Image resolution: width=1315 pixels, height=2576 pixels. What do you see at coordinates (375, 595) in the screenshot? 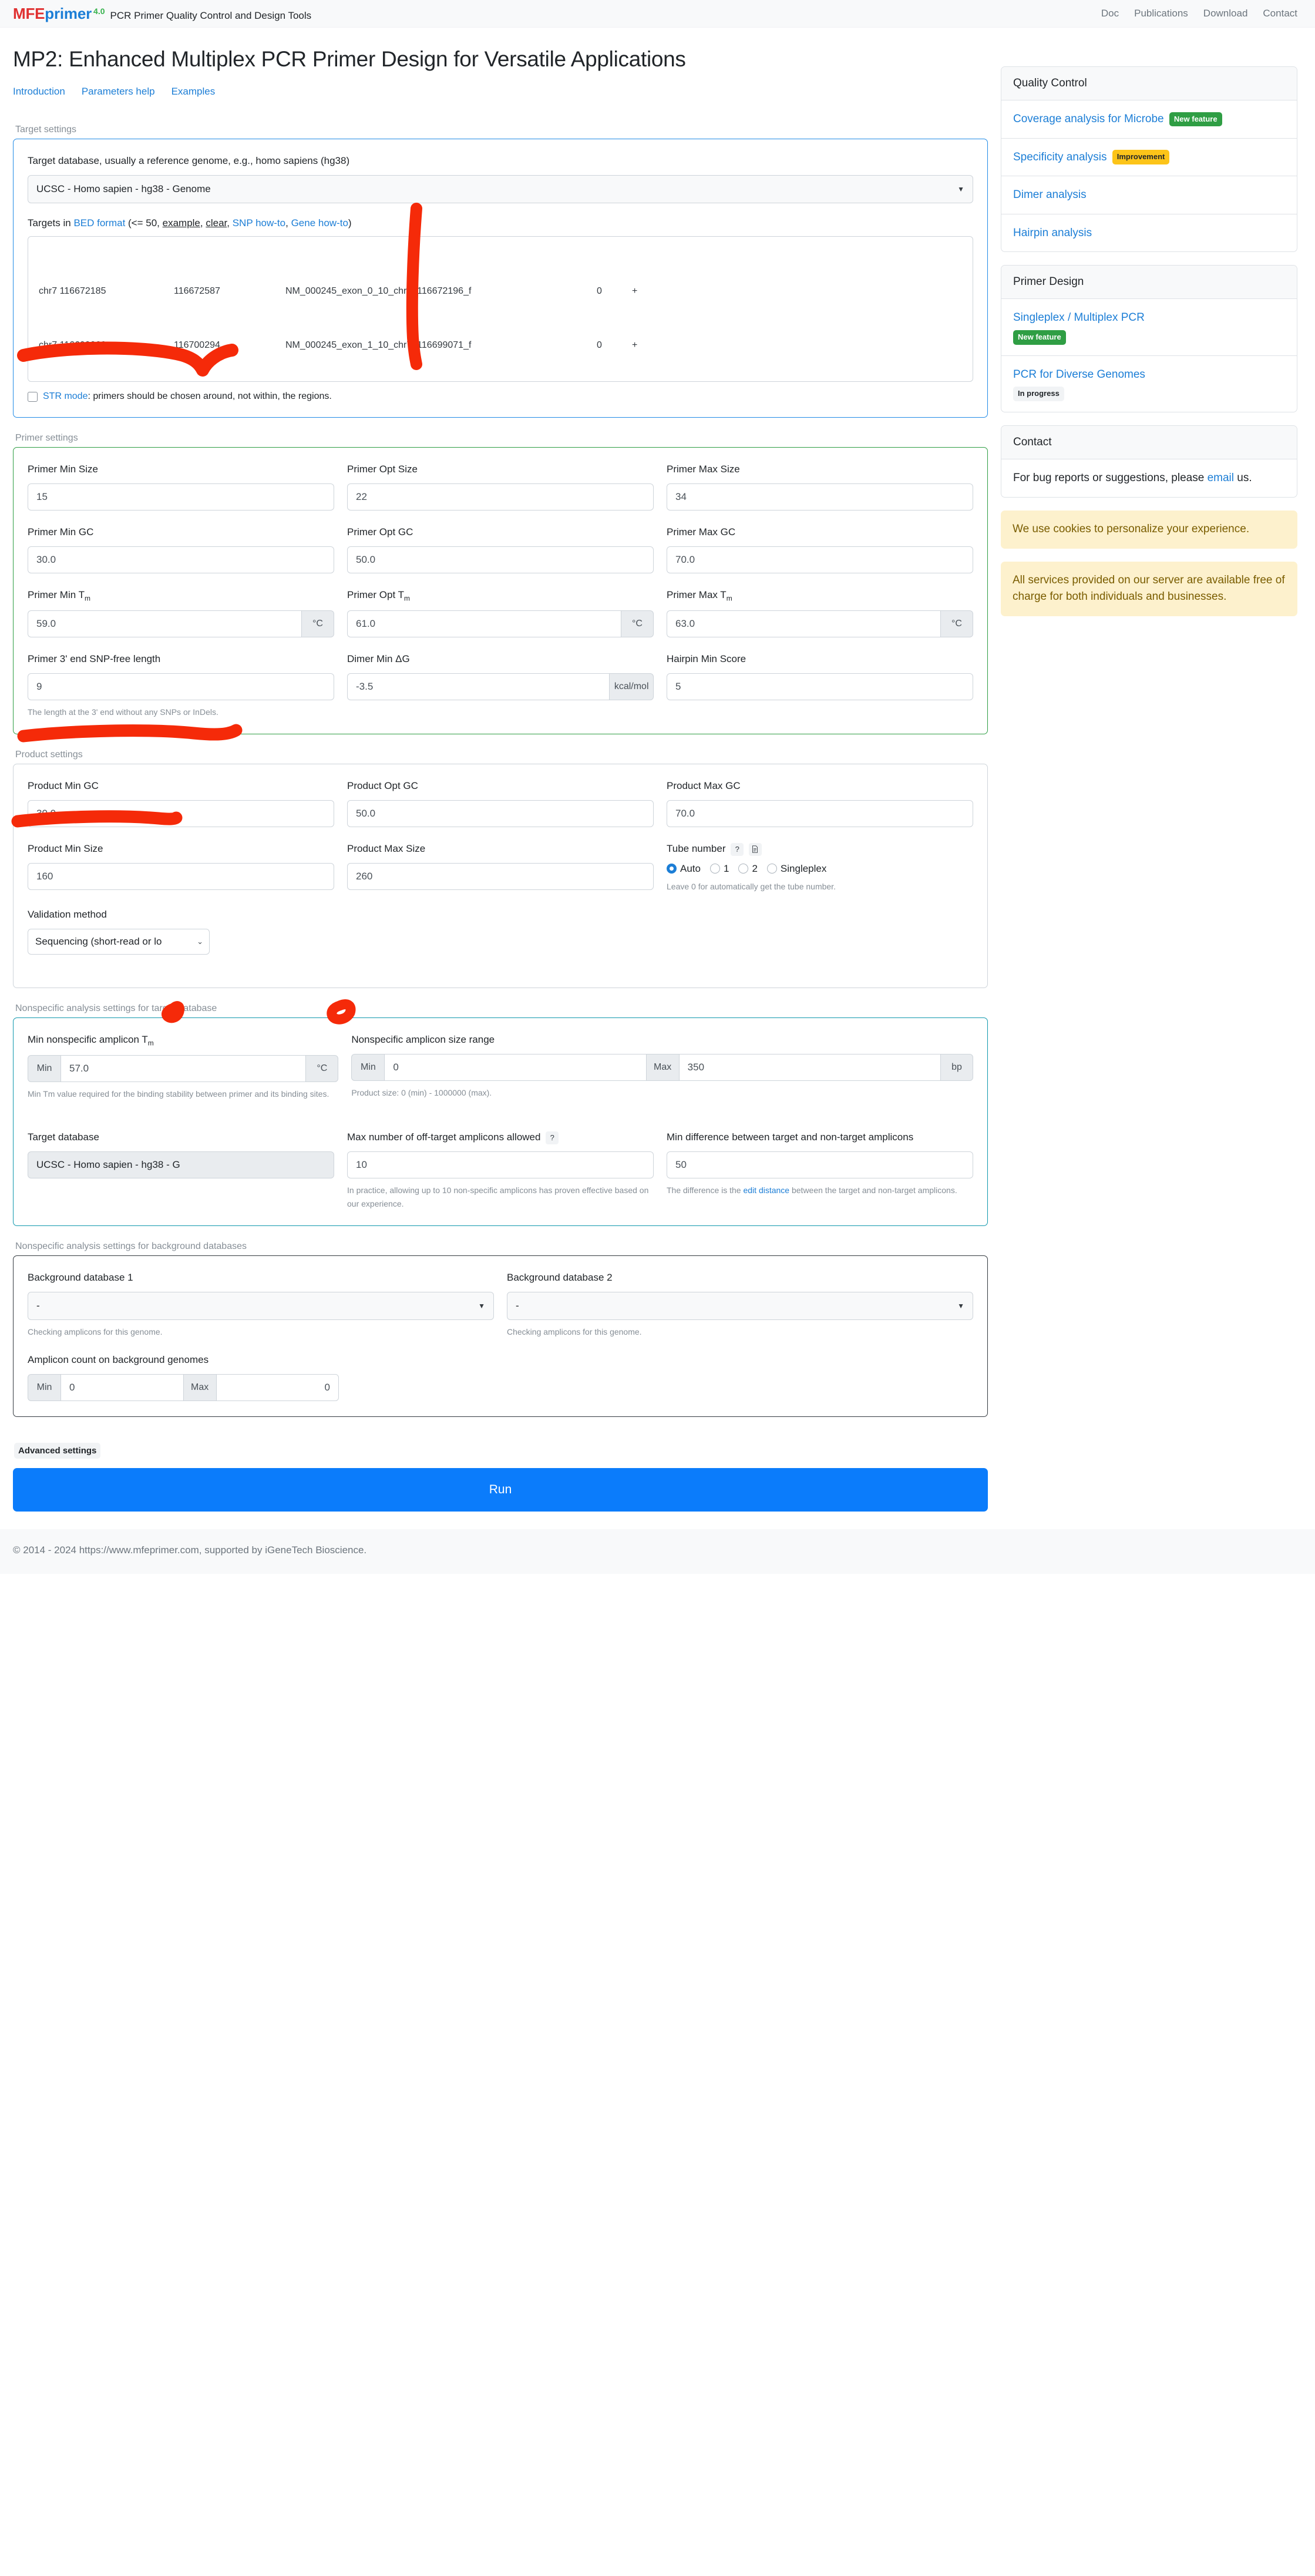
I see `primer-opt-tm-label-text: Primer Opt T` at bounding box center [375, 595].